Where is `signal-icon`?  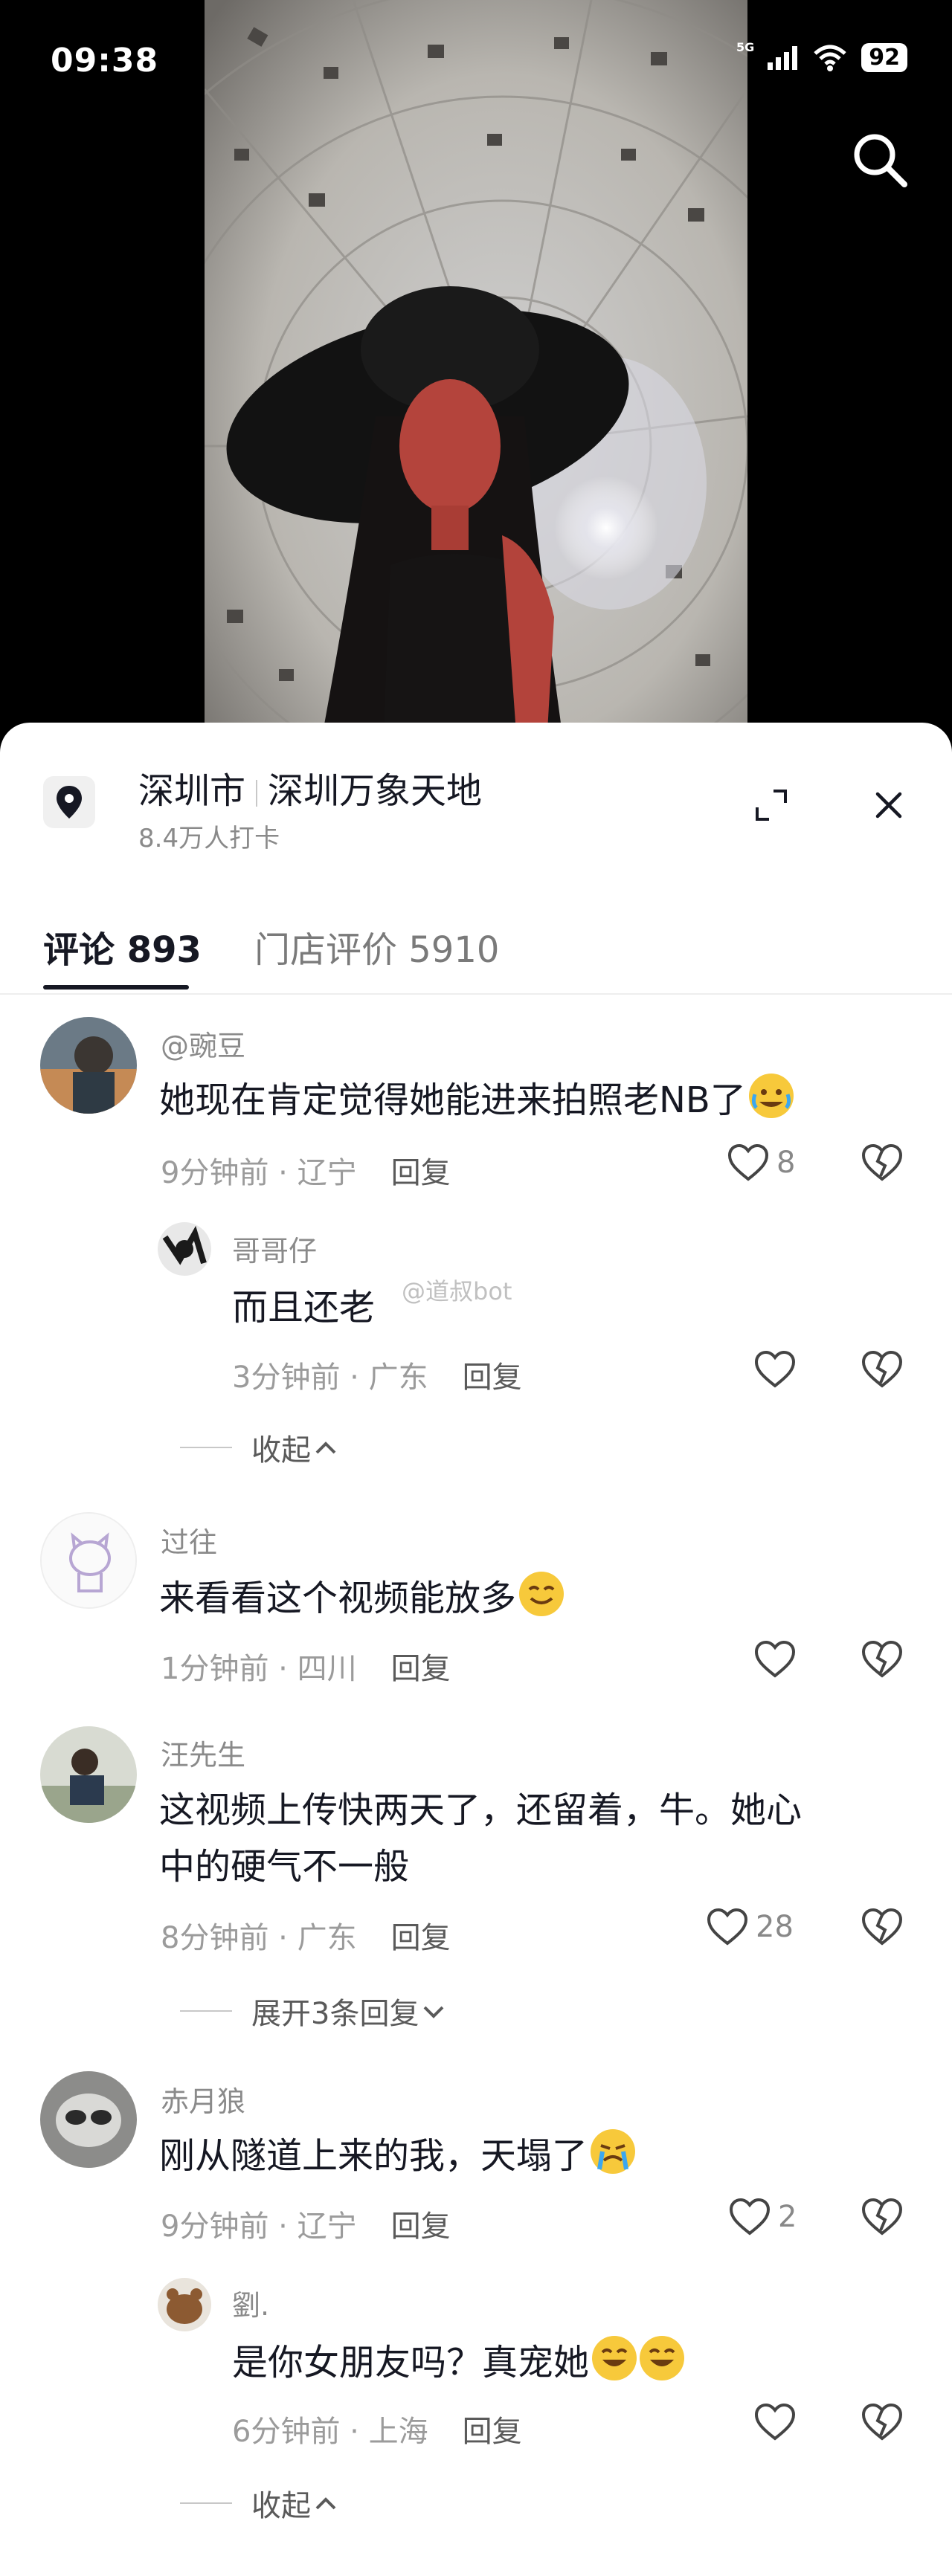 signal-icon is located at coordinates (783, 57).